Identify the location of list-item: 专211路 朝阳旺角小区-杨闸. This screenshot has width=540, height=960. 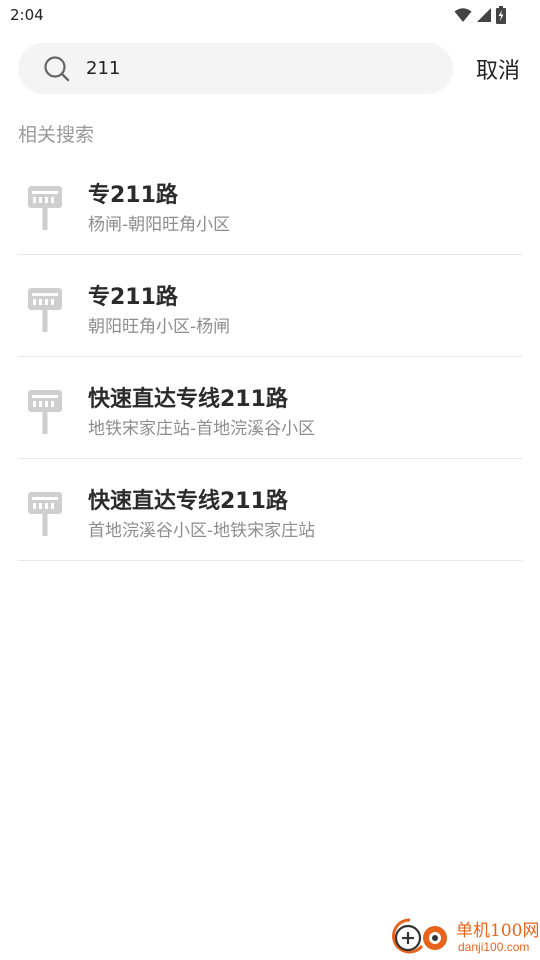
(270, 306).